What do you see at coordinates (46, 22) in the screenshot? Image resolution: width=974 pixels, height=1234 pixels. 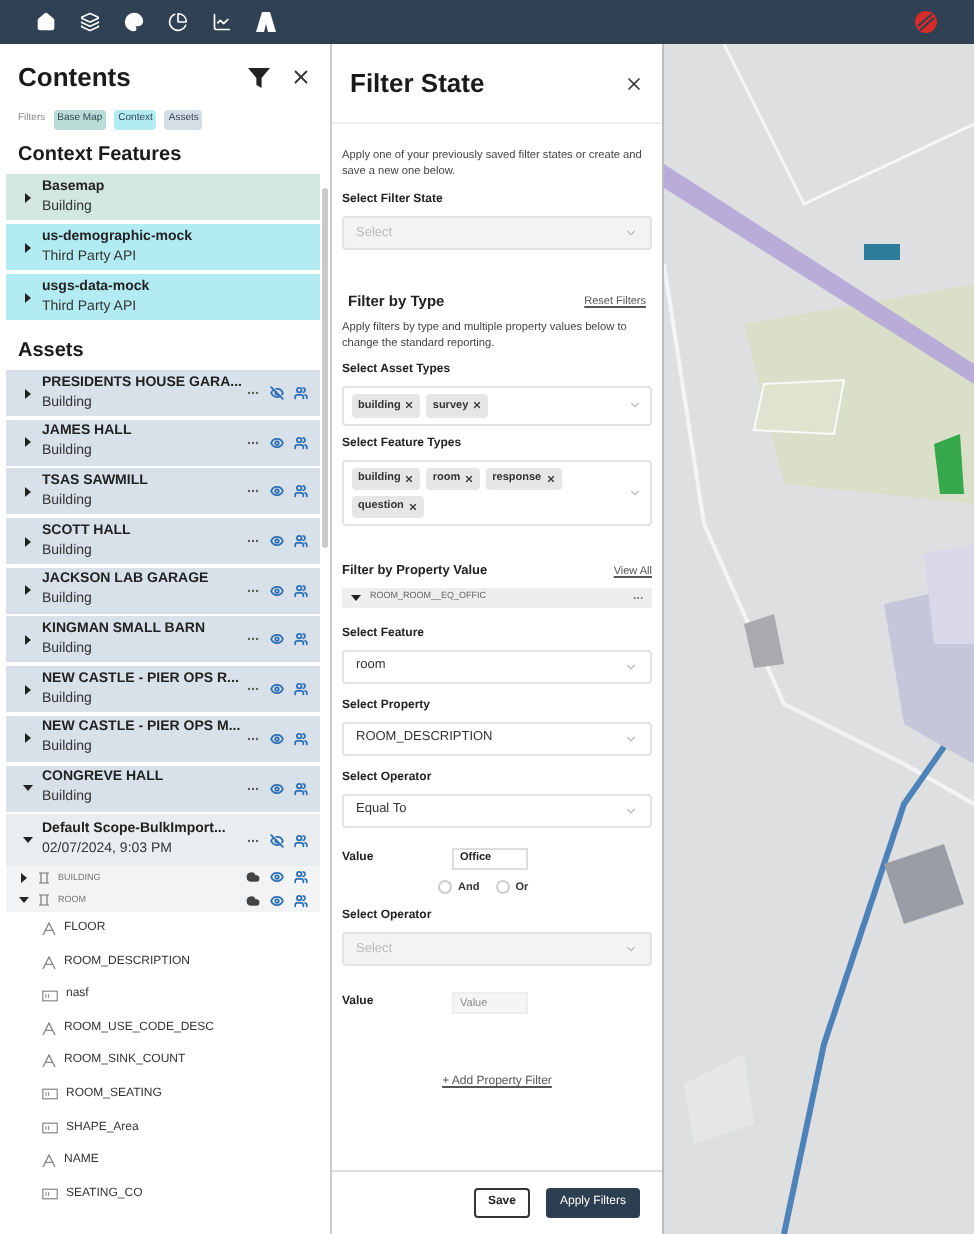 I see `home-icon` at bounding box center [46, 22].